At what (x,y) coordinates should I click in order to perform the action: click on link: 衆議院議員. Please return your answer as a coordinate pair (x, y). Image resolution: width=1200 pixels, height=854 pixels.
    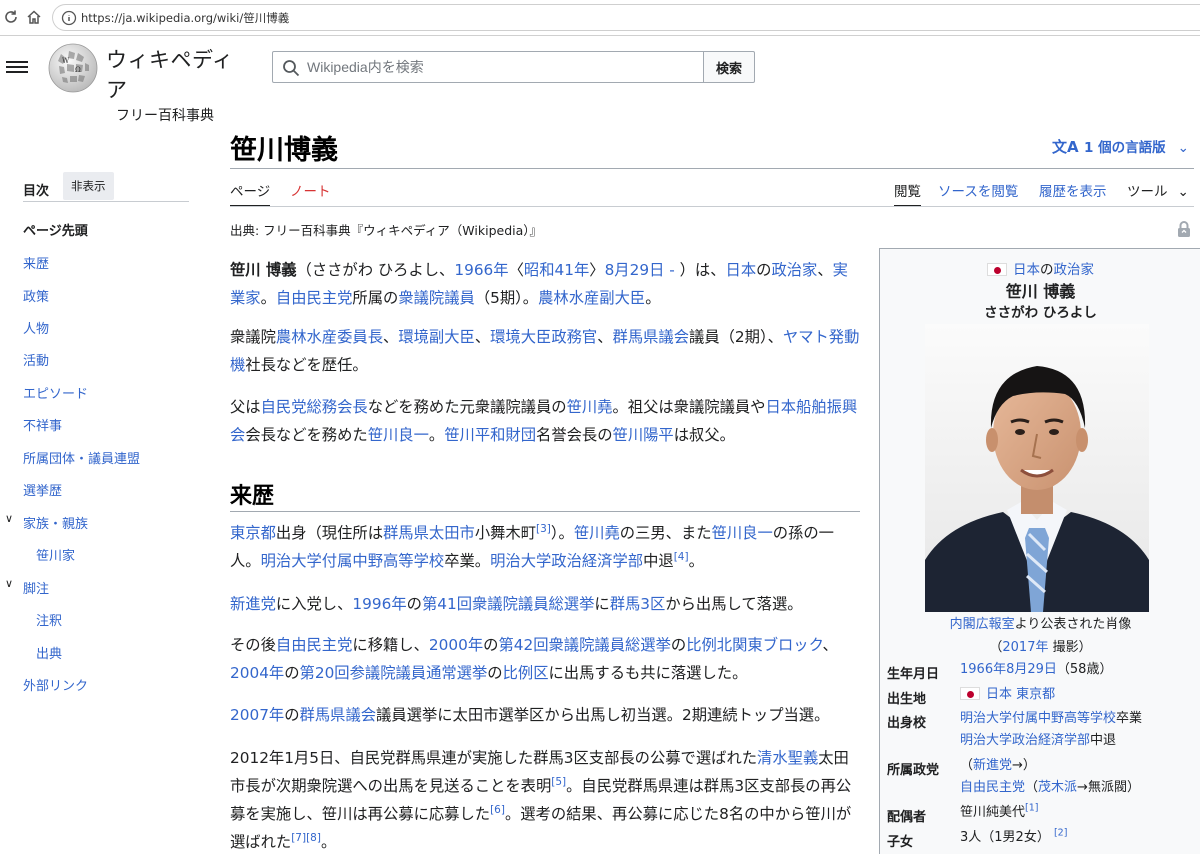
    Looking at the image, I should click on (436, 298).